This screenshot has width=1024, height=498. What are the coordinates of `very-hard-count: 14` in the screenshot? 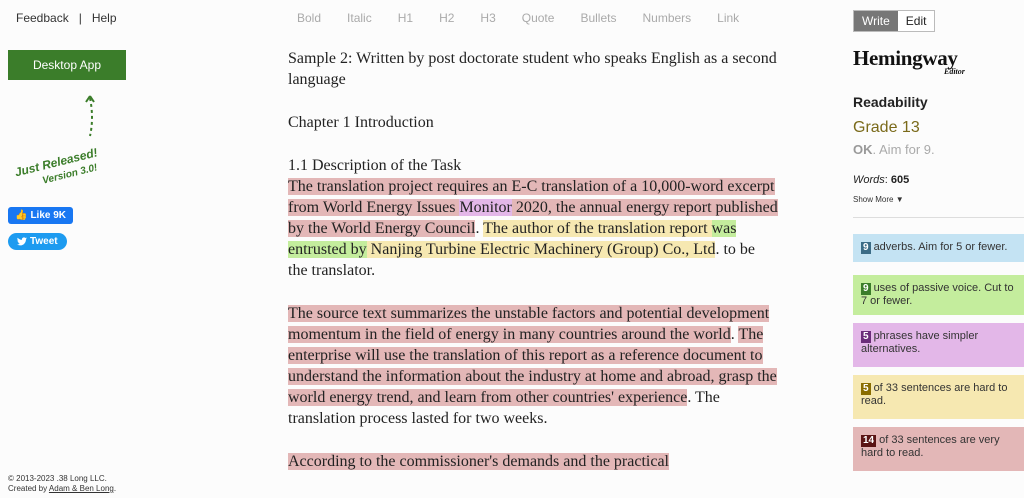 It's located at (869, 441).